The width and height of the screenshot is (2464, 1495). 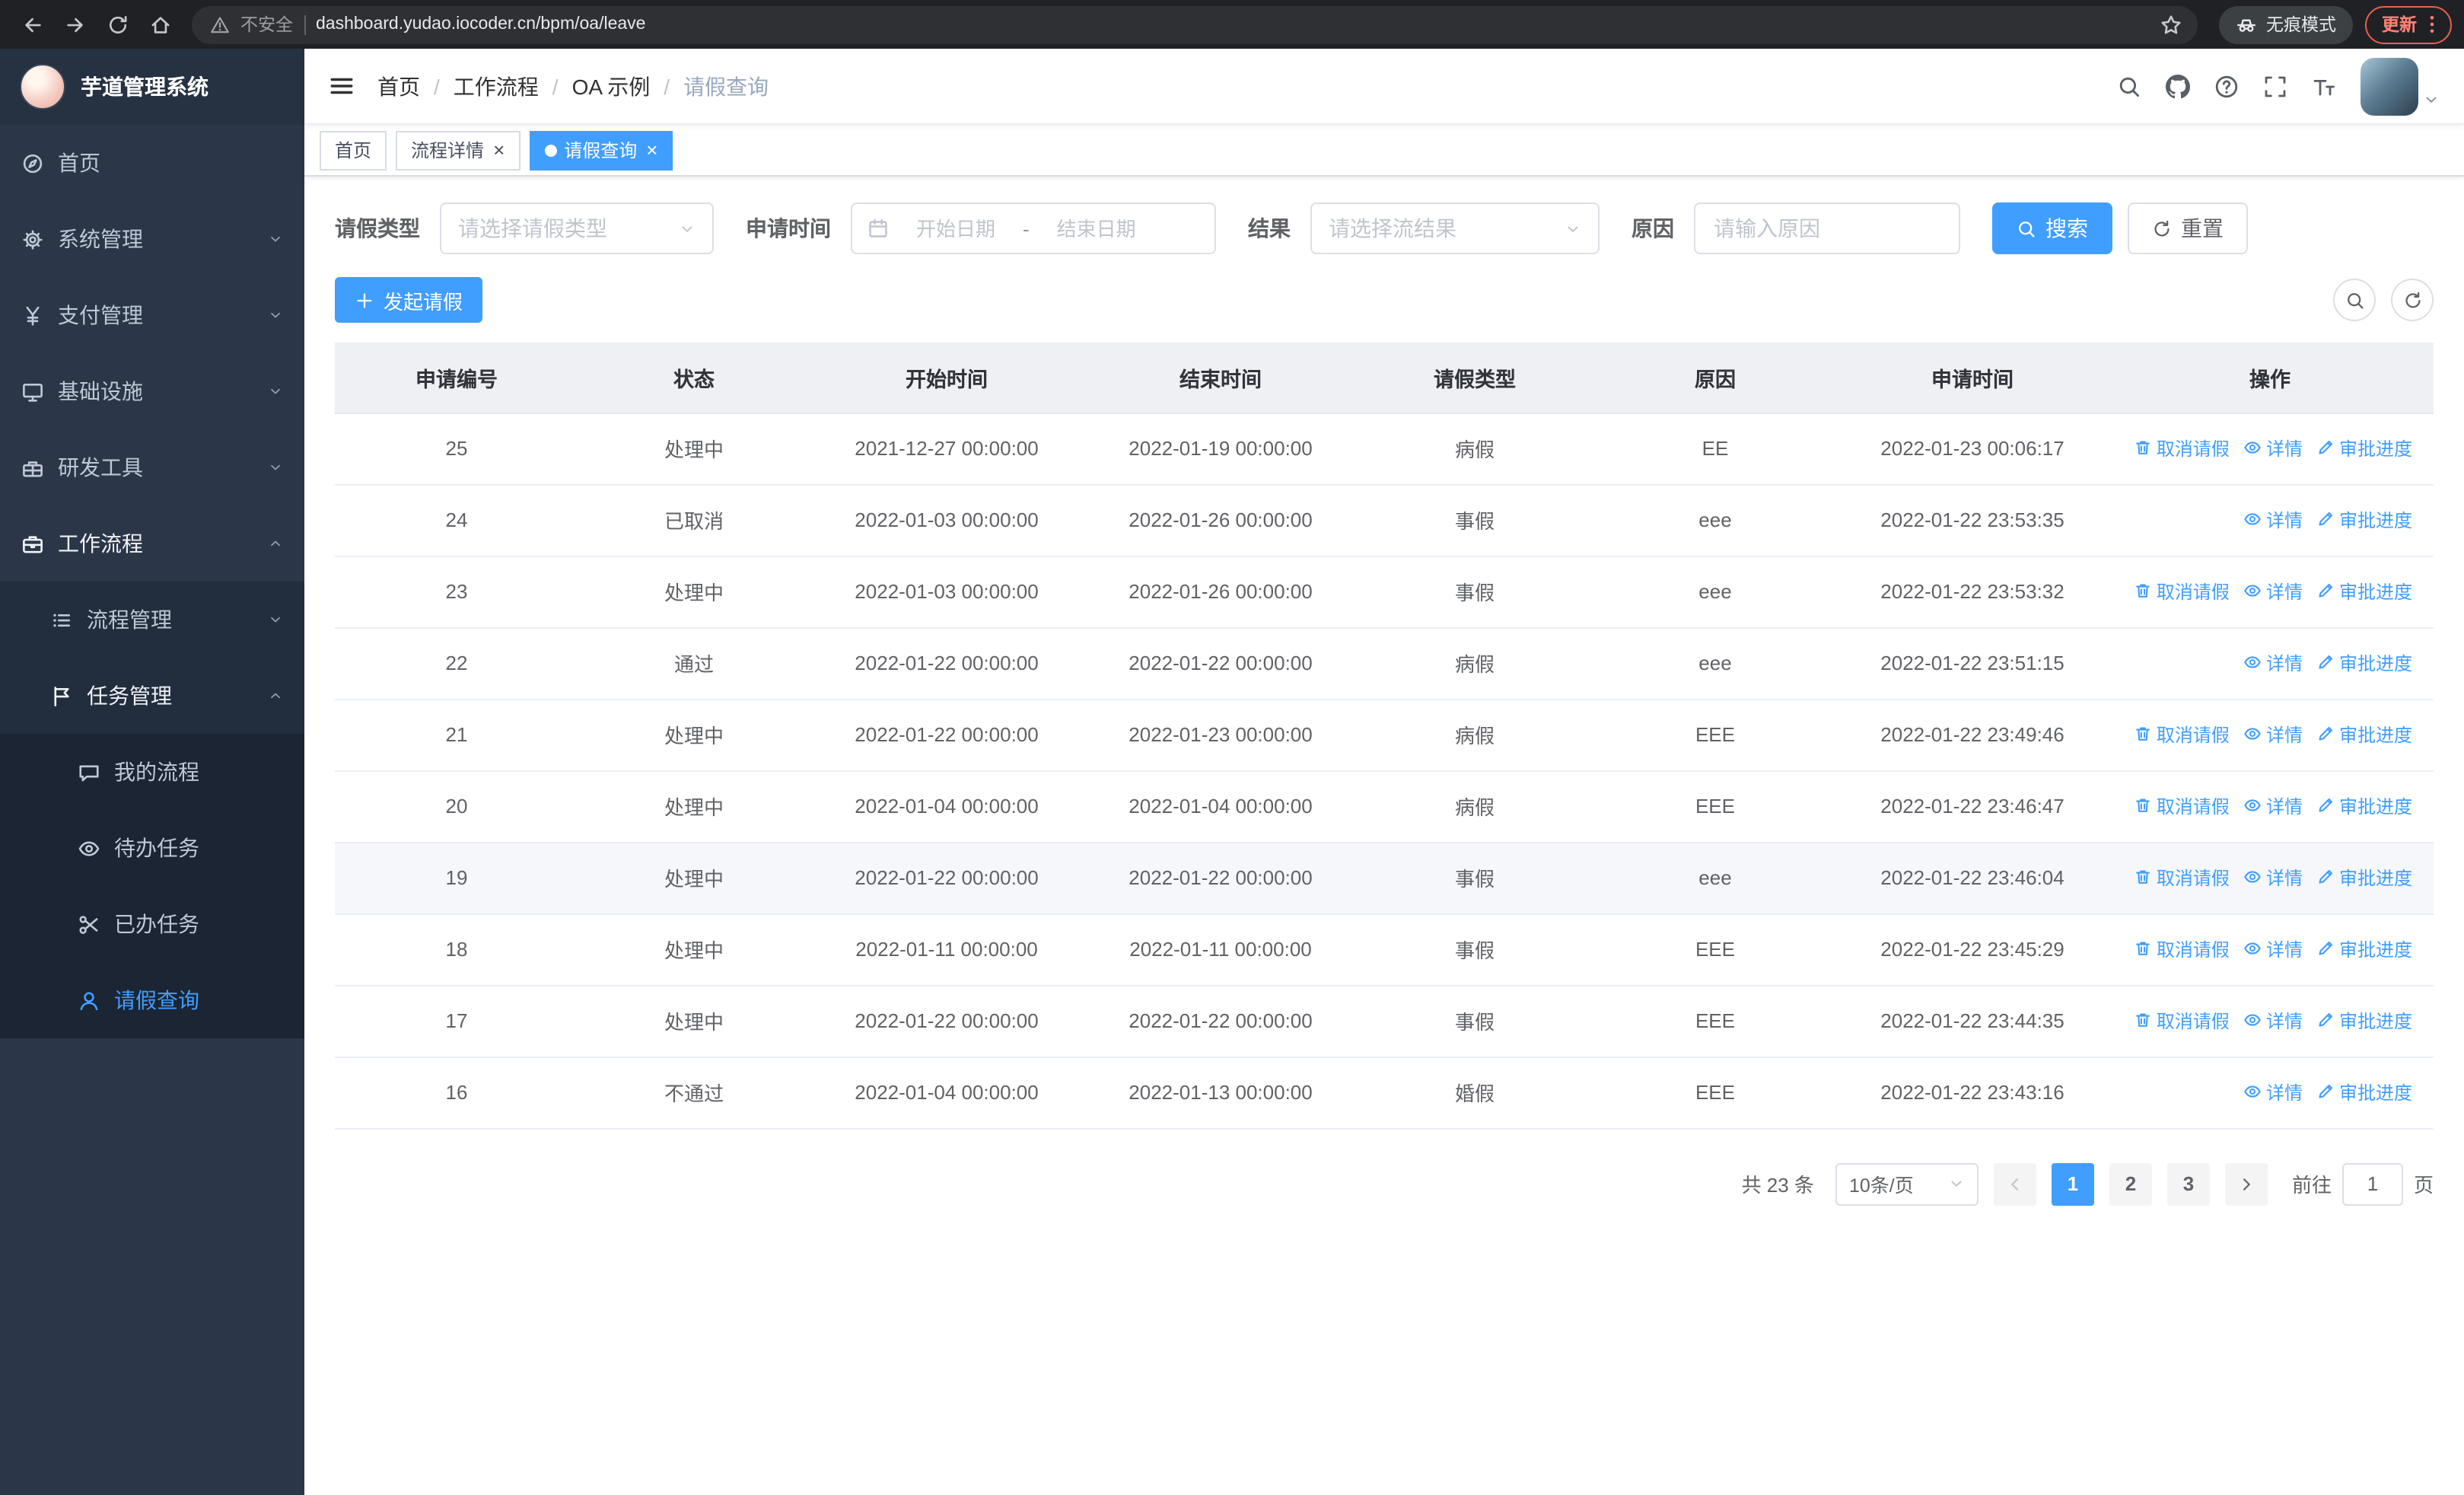 I want to click on reason-input, so click(x=1827, y=228).